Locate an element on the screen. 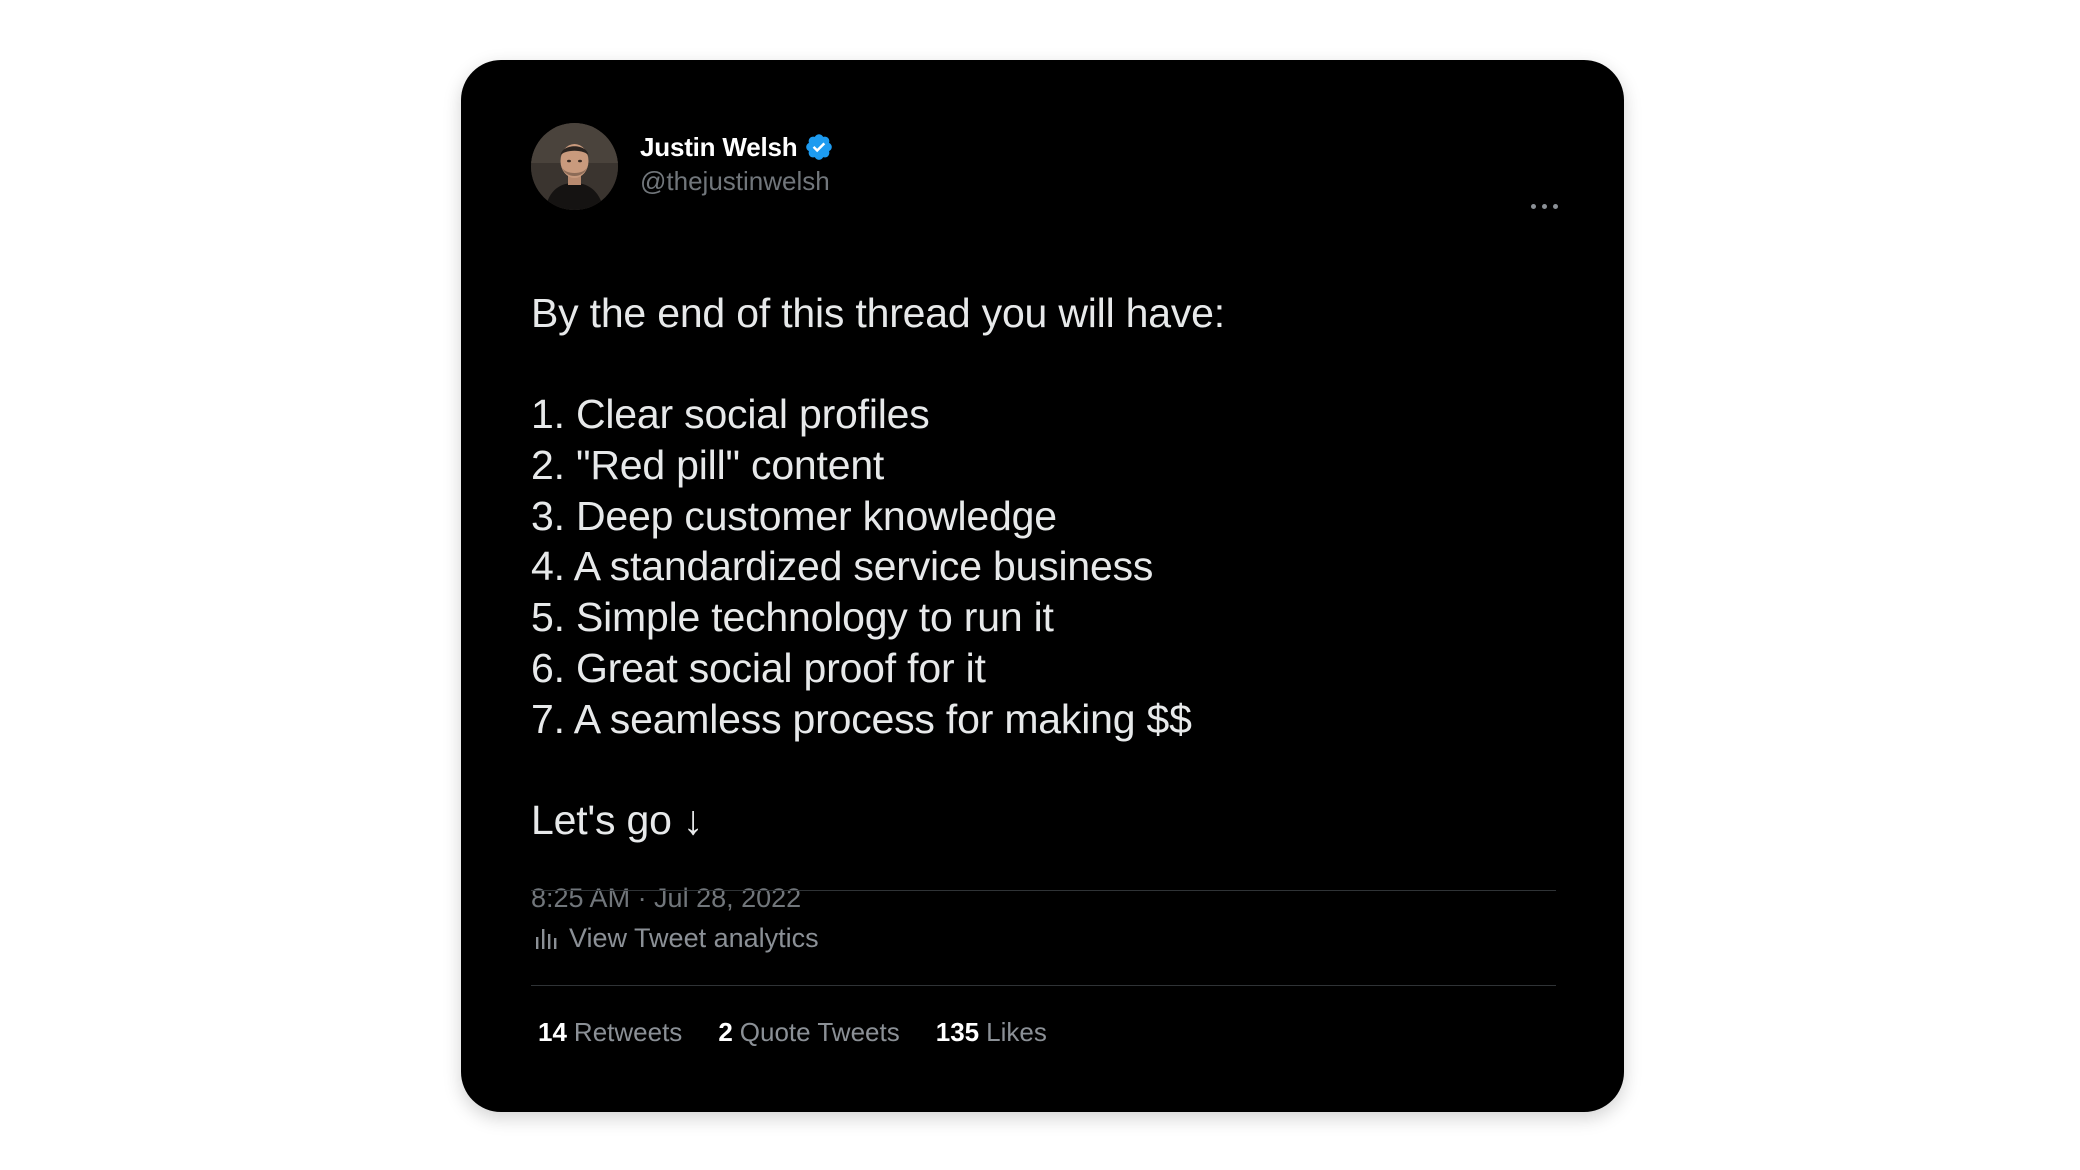 Image resolution: width=2080 pixels, height=1170 pixels. author-name-row: Justin Welsh is located at coordinates (737, 147).